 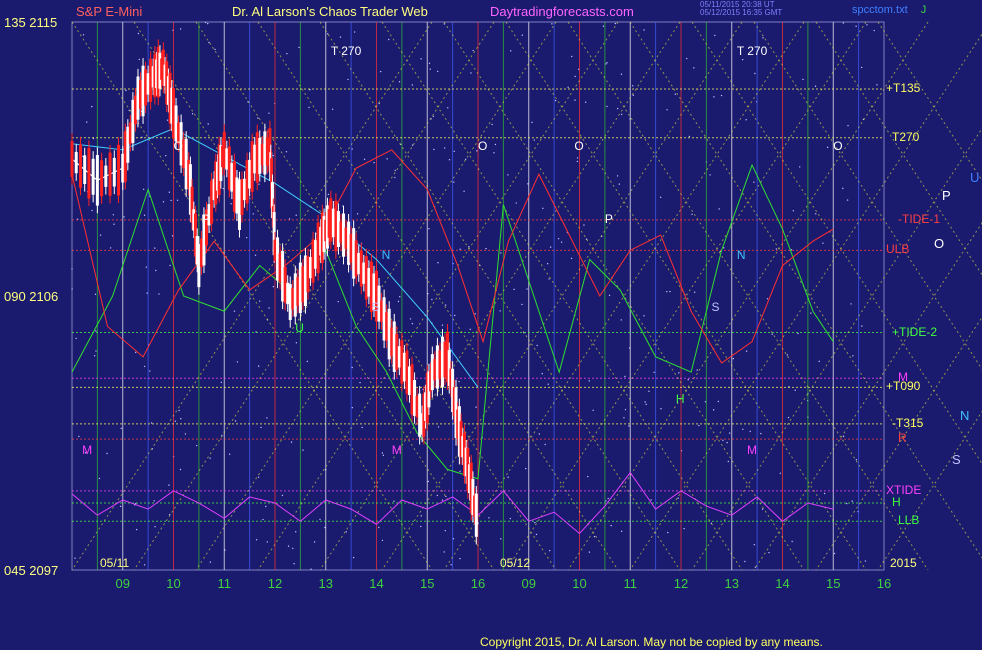 What do you see at coordinates (752, 51) in the screenshot?
I see `chart-marker: T 270` at bounding box center [752, 51].